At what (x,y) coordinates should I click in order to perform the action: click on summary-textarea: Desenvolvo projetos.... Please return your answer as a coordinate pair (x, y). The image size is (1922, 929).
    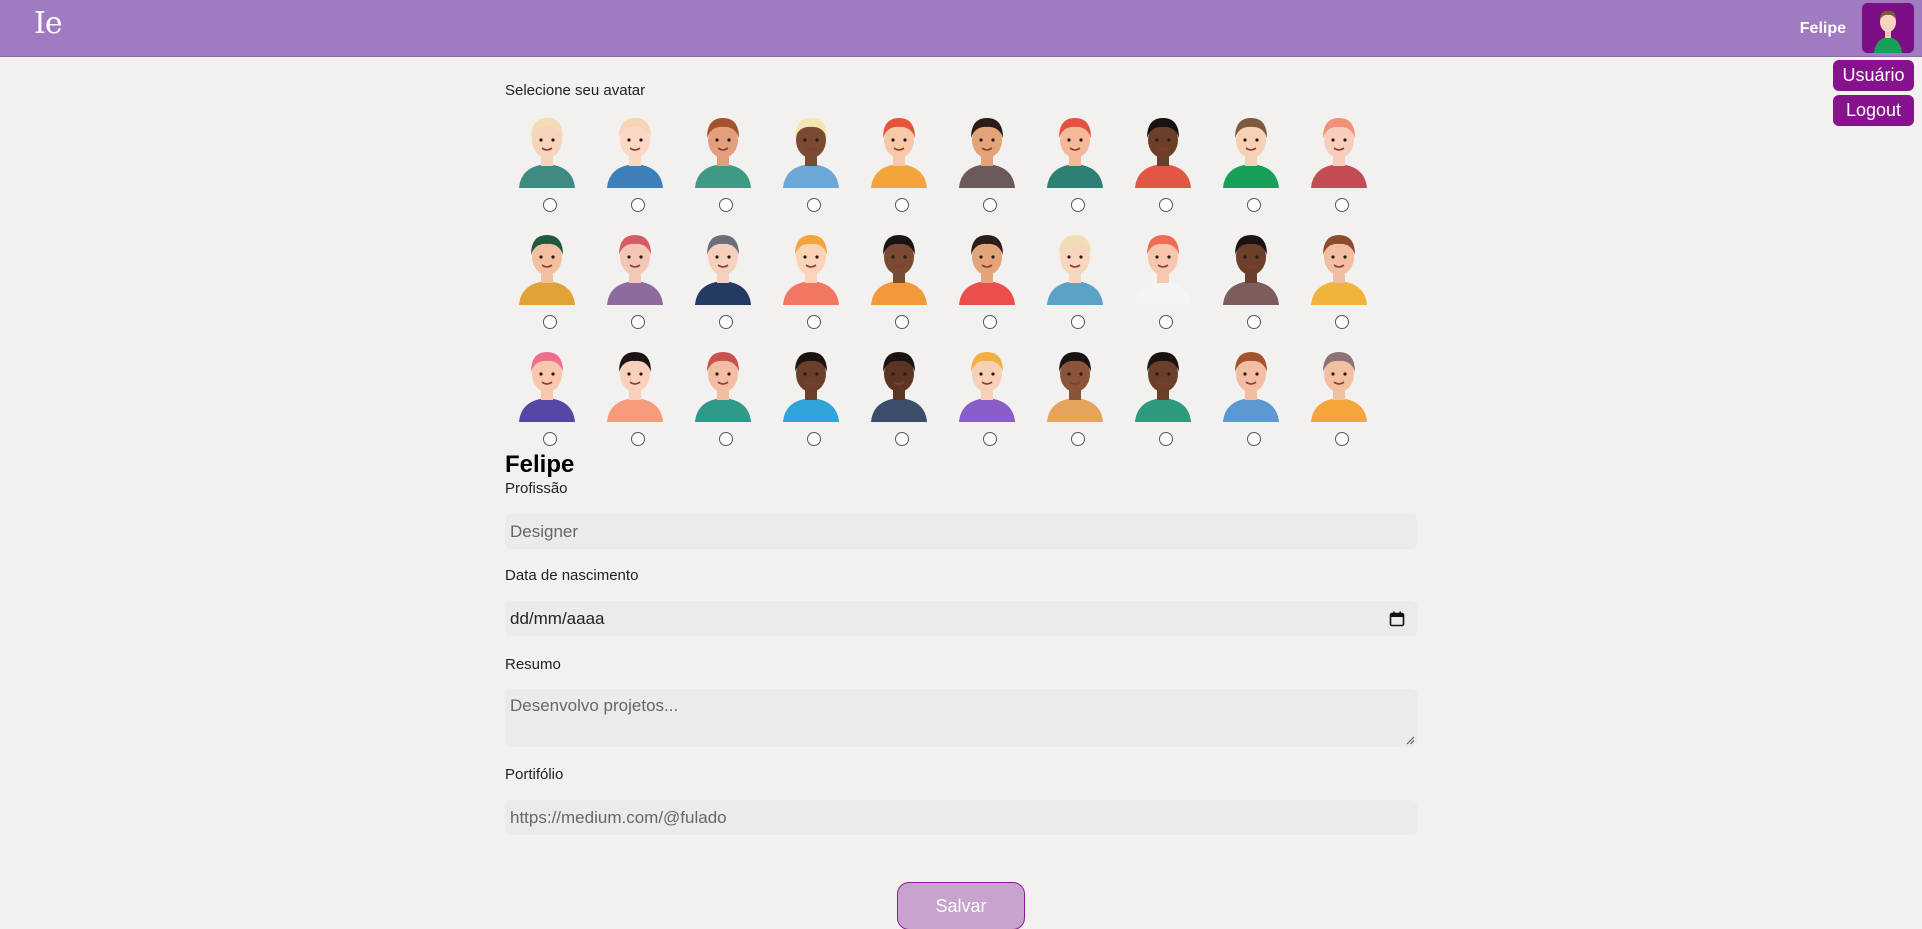
    Looking at the image, I should click on (961, 718).